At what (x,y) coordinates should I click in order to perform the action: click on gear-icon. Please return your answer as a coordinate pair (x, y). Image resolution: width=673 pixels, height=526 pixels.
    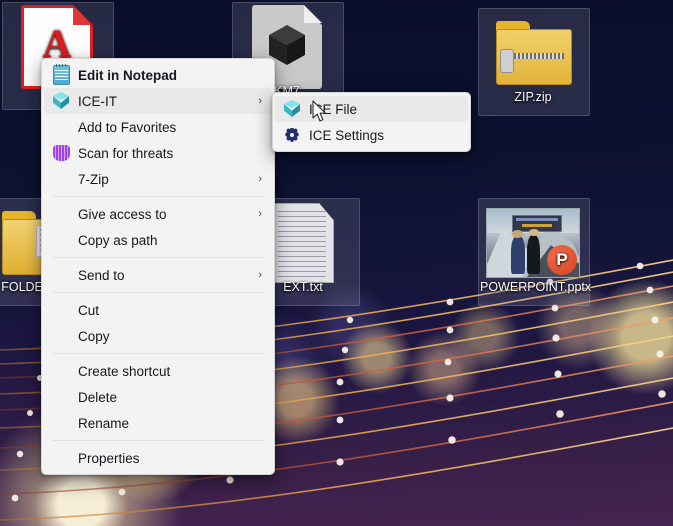
    Looking at the image, I should click on (292, 135).